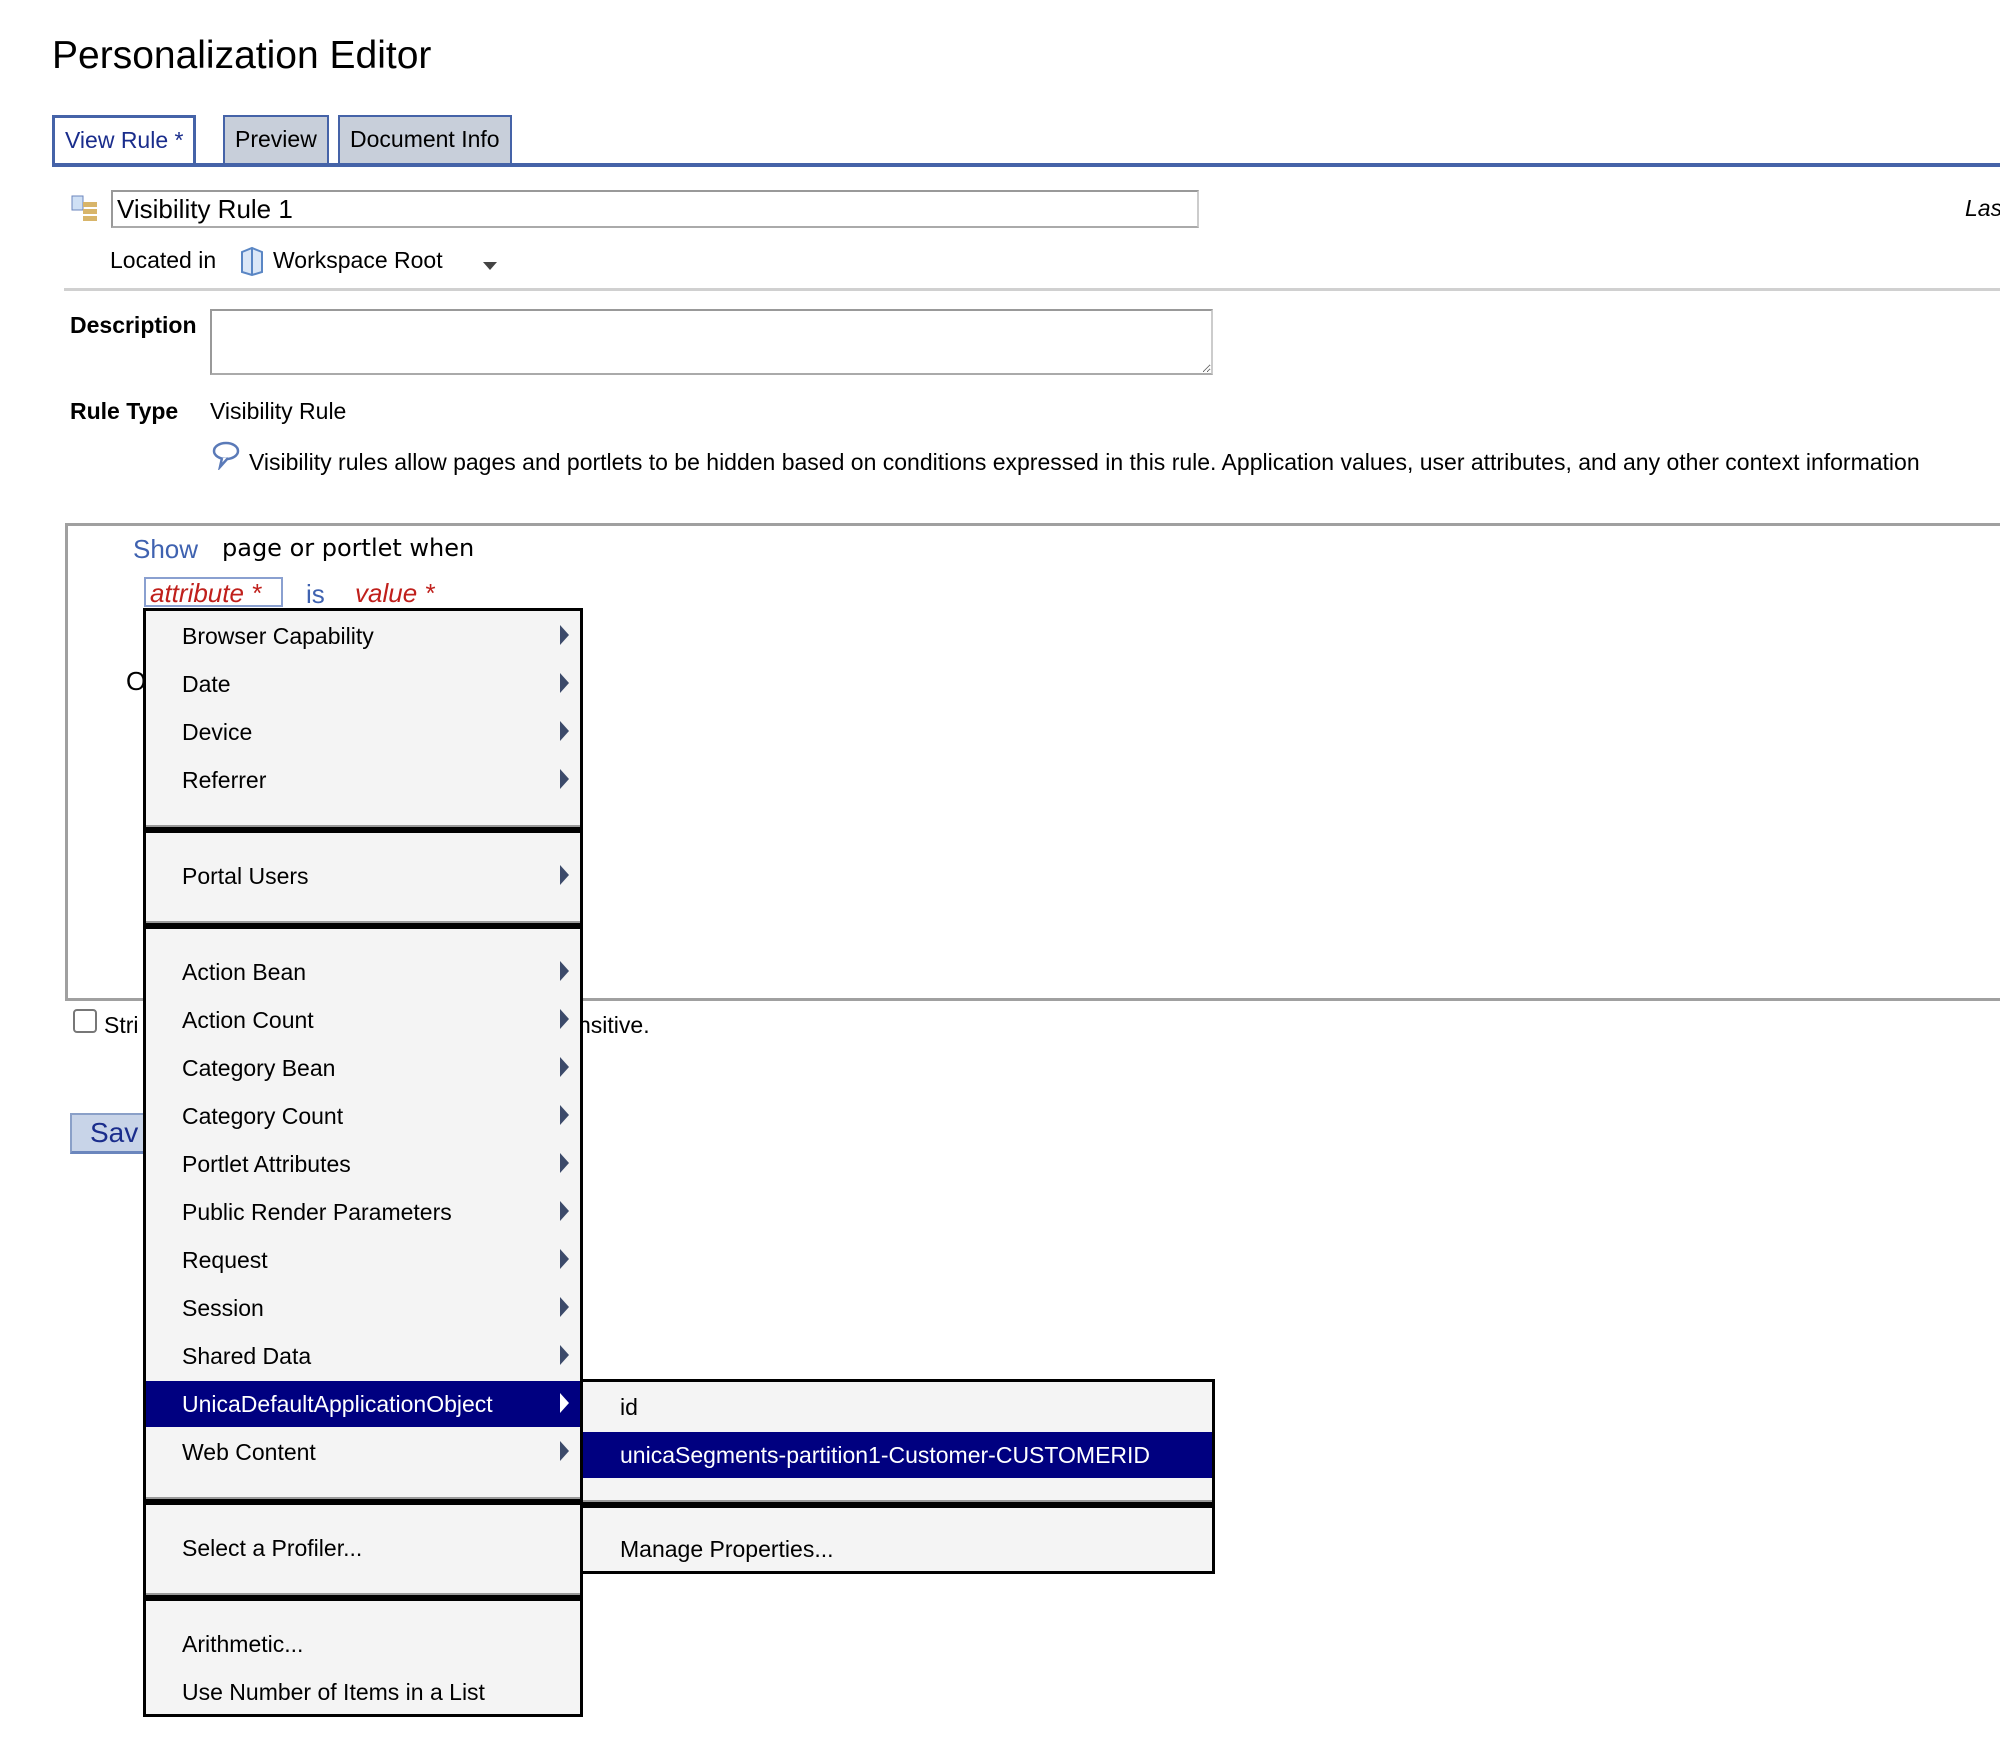  What do you see at coordinates (249, 1452) in the screenshot?
I see `menu-item-label: Web Content` at bounding box center [249, 1452].